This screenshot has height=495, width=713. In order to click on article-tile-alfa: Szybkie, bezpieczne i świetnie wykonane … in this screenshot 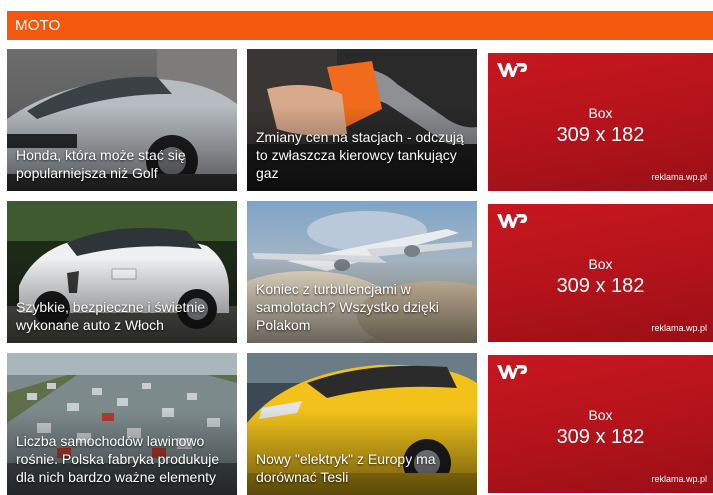, I will do `click(122, 272)`.